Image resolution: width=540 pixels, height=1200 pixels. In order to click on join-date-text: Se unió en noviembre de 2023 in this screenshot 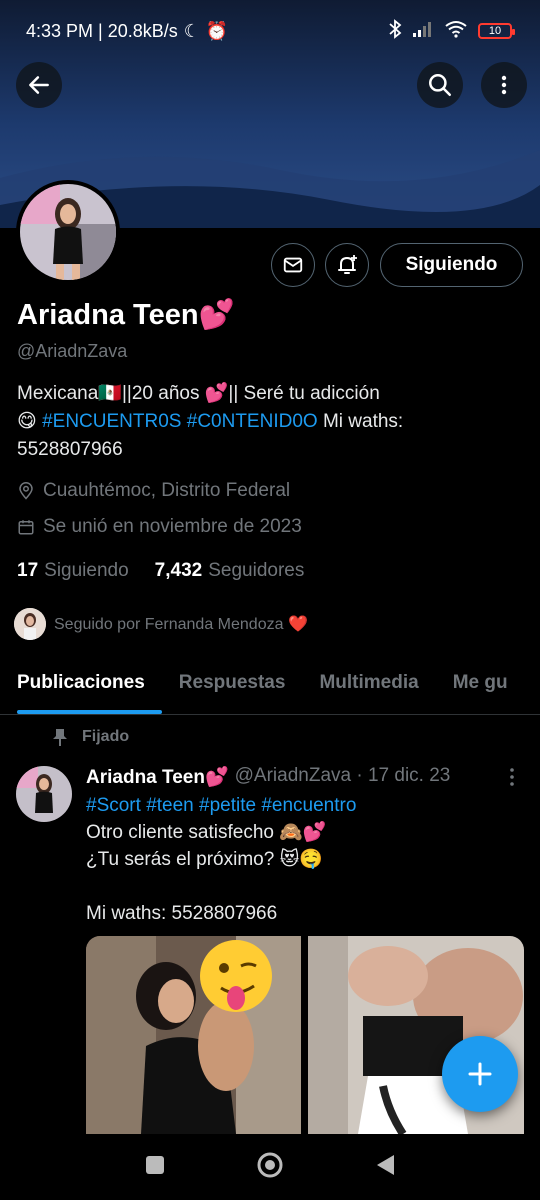, I will do `click(172, 526)`.